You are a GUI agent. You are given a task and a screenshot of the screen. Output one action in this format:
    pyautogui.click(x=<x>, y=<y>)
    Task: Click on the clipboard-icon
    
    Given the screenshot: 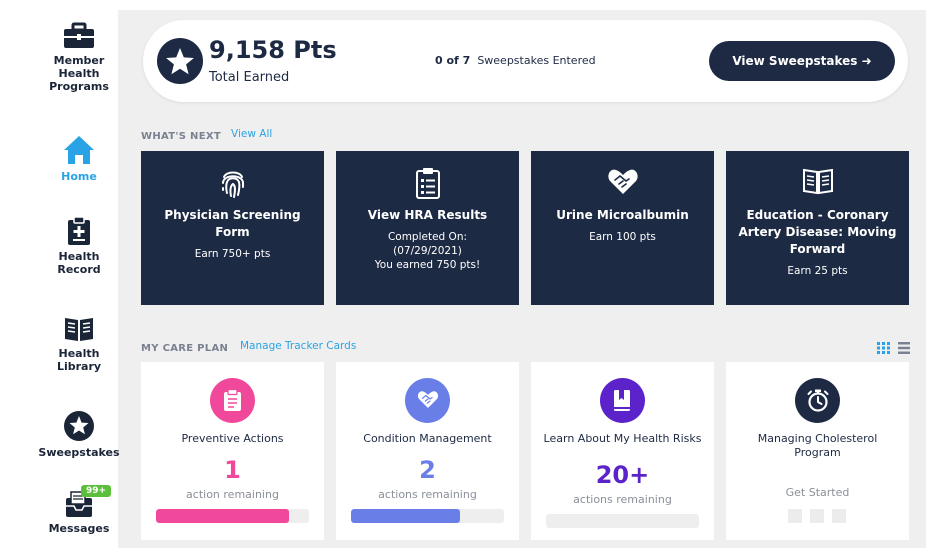 What is the action you would take?
    pyautogui.click(x=232, y=400)
    